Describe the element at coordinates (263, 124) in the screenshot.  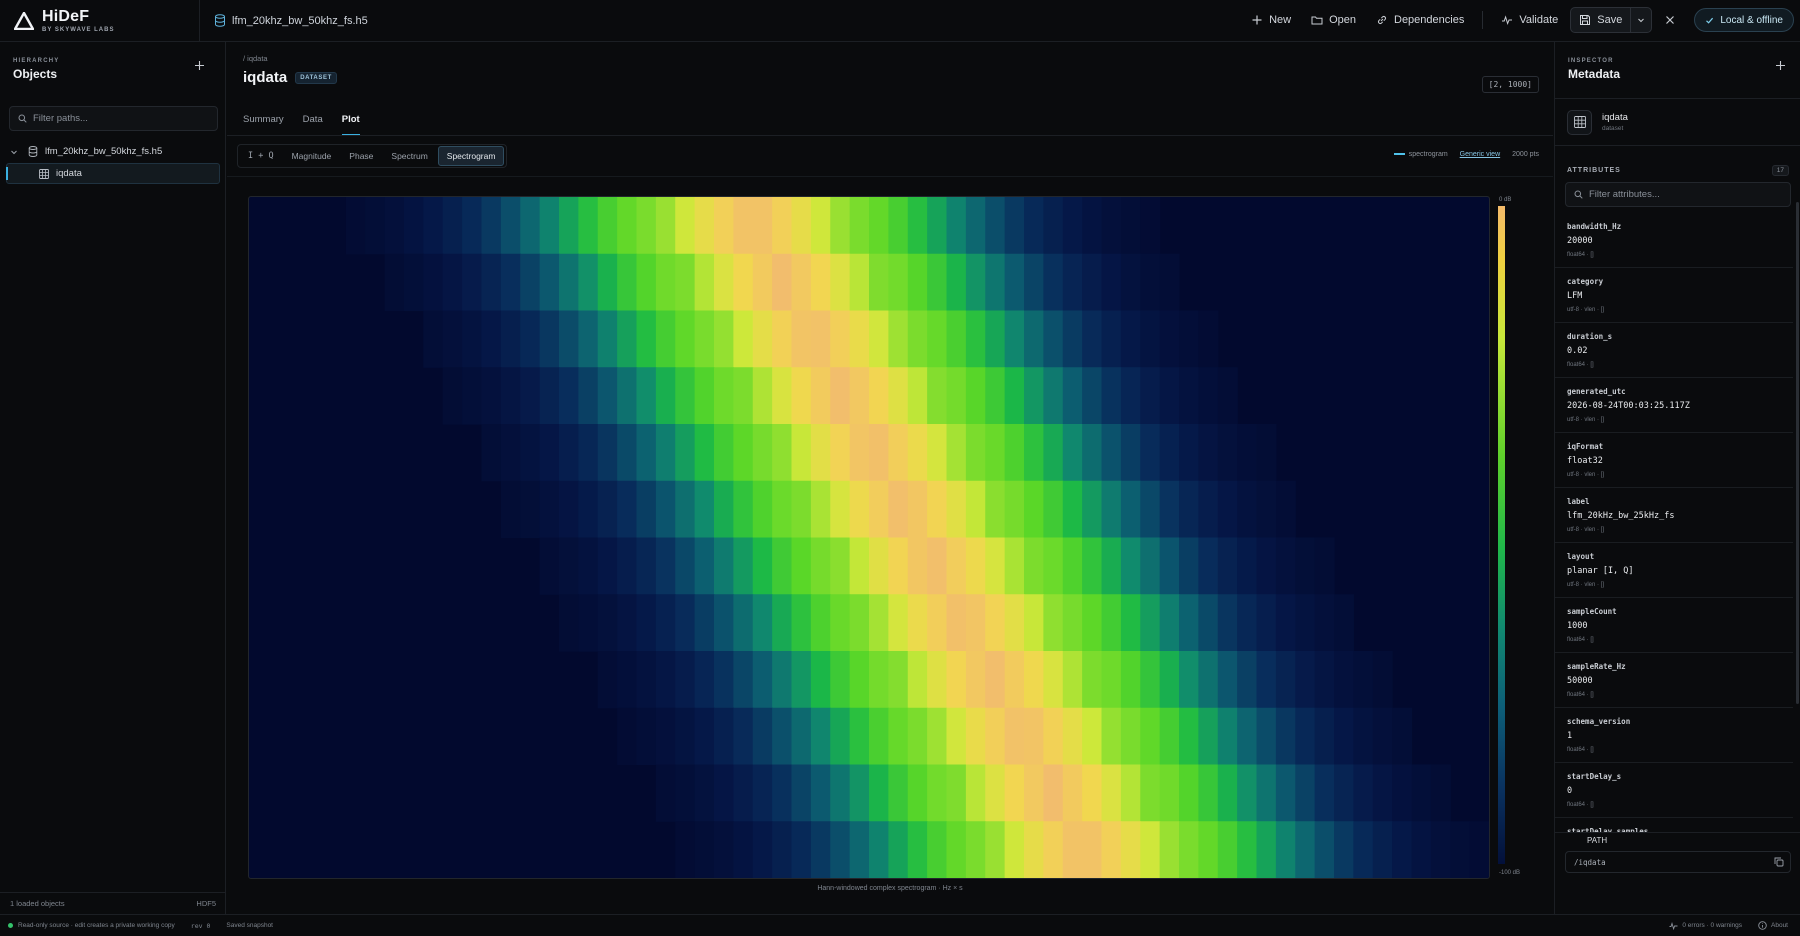
I see `tab-summary: Summary` at that location.